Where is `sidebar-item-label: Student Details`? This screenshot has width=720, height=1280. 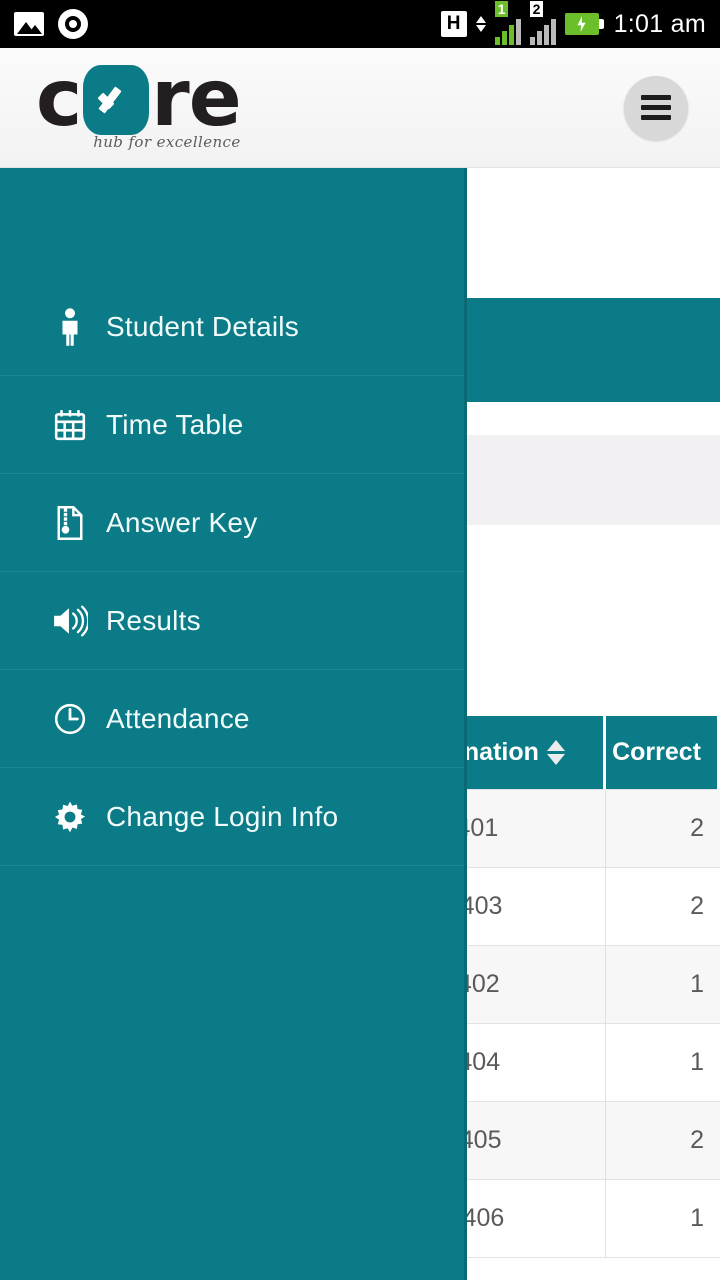
sidebar-item-label: Student Details is located at coordinates (202, 326).